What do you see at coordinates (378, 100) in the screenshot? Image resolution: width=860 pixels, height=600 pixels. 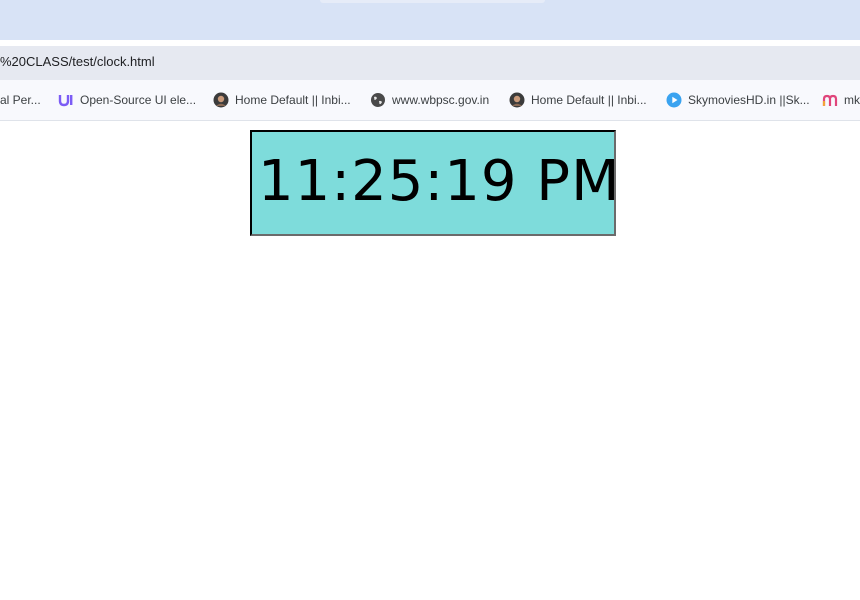 I see `globe-icon` at bounding box center [378, 100].